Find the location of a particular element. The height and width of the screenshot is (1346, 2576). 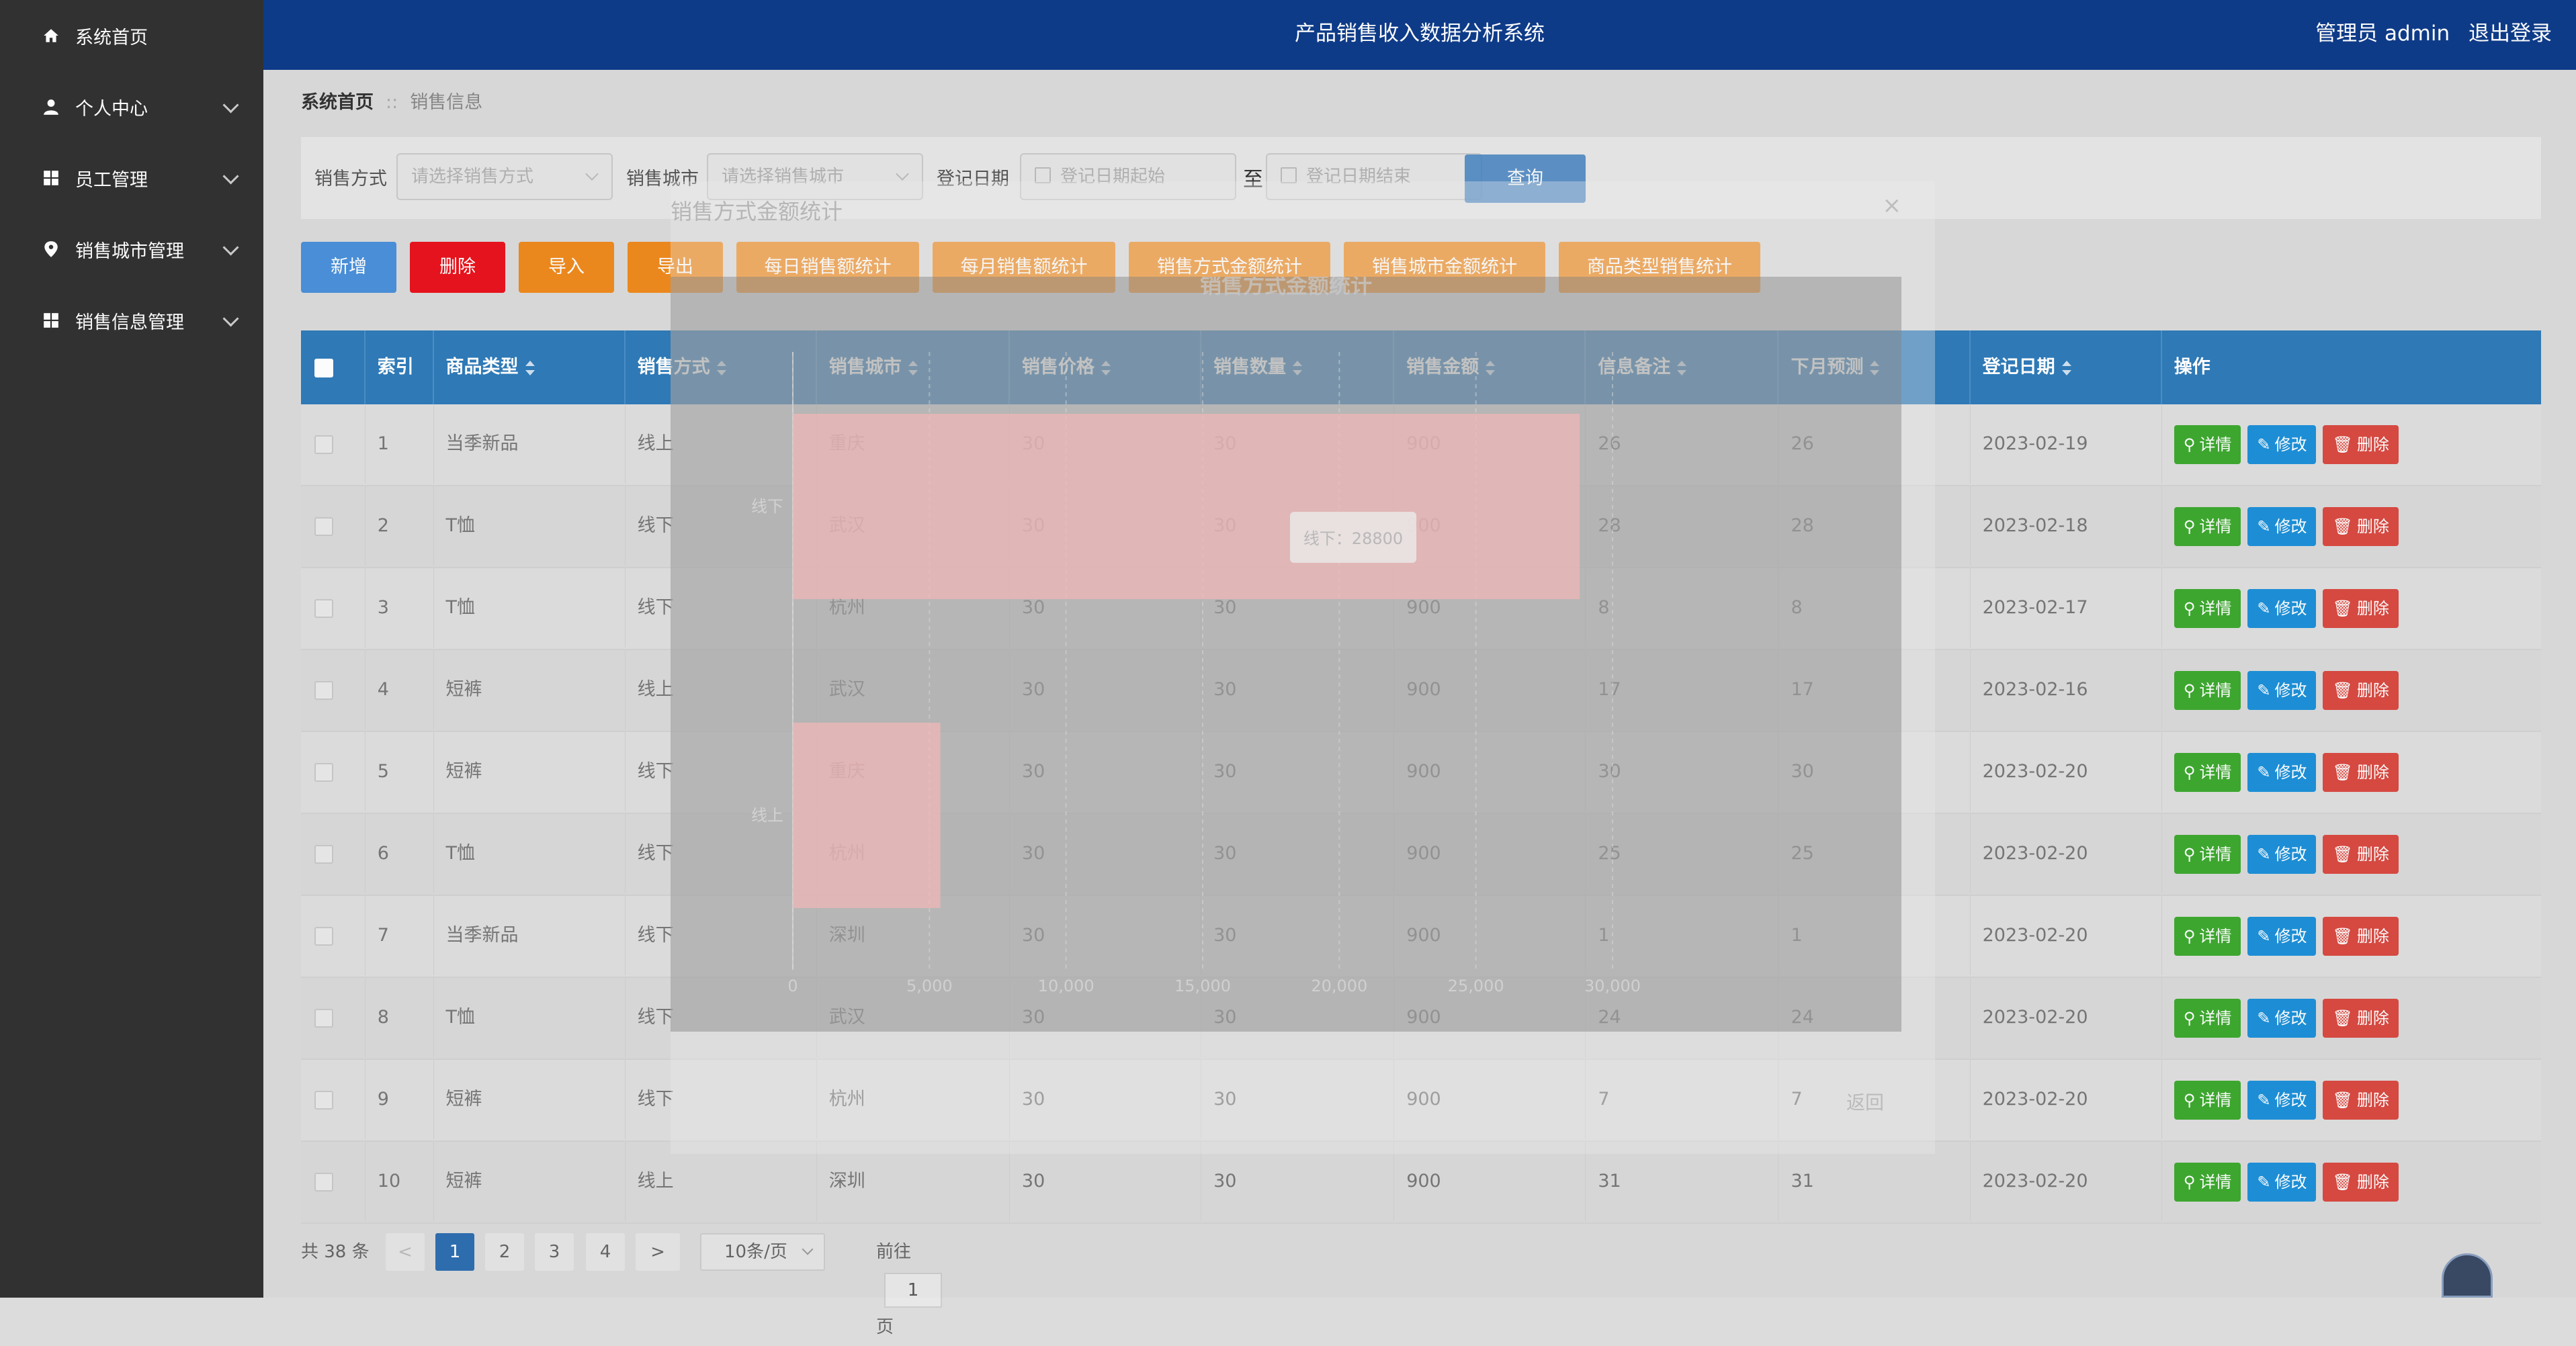

page-button-3: 3 is located at coordinates (554, 1252).